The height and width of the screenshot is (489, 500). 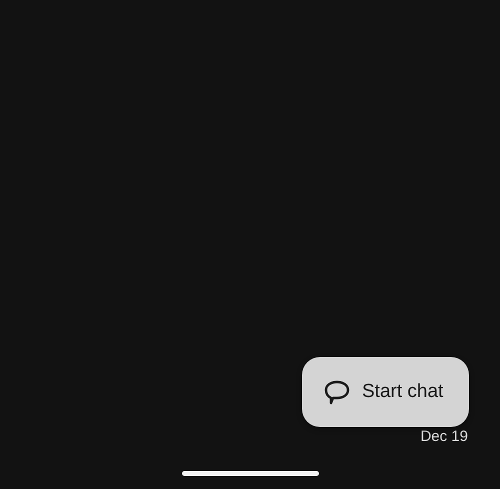 What do you see at coordinates (337, 392) in the screenshot?
I see `chat-bubble-icon` at bounding box center [337, 392].